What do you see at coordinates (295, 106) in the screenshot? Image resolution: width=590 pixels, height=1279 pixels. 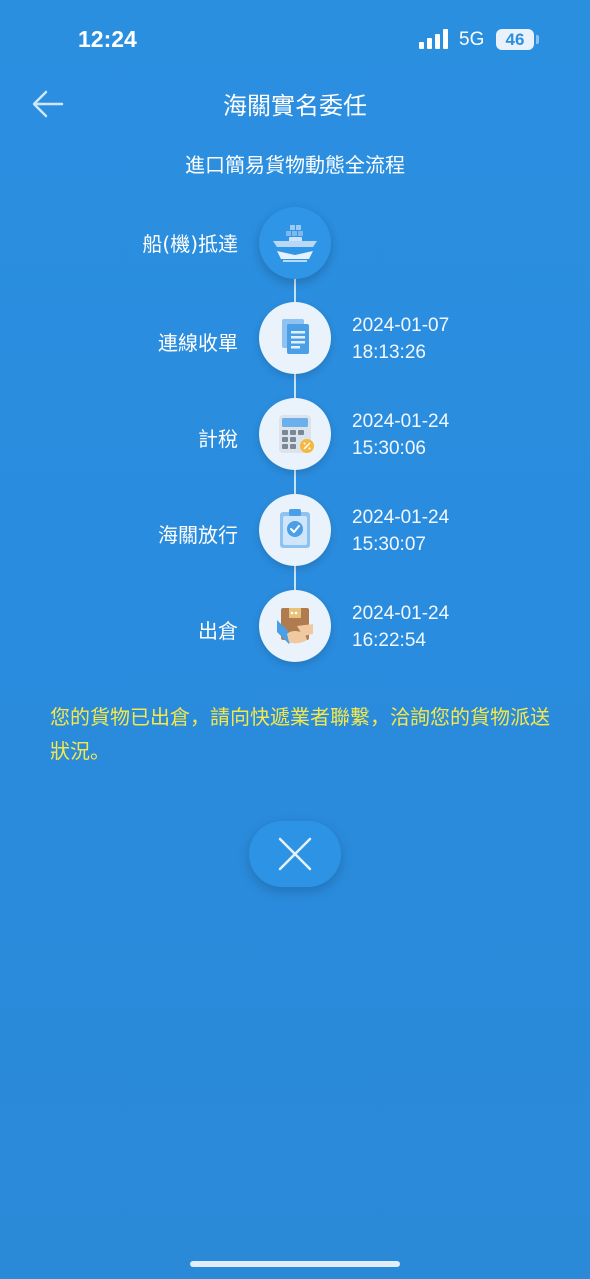 I see `page-title: 海關實名委任` at bounding box center [295, 106].